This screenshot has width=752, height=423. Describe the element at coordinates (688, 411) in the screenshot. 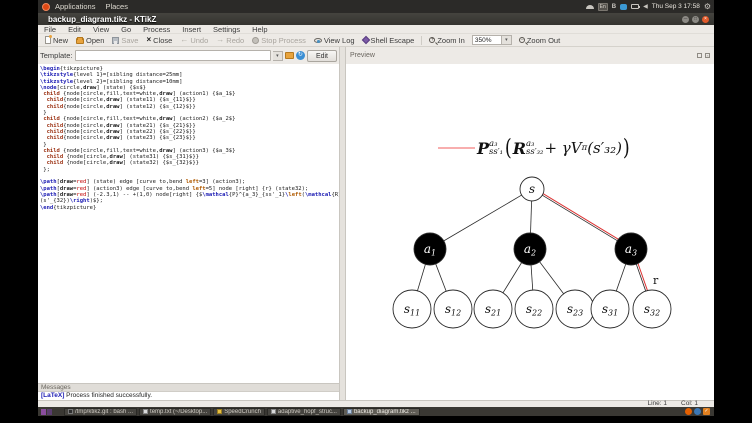

I see `firefox-icon` at that location.